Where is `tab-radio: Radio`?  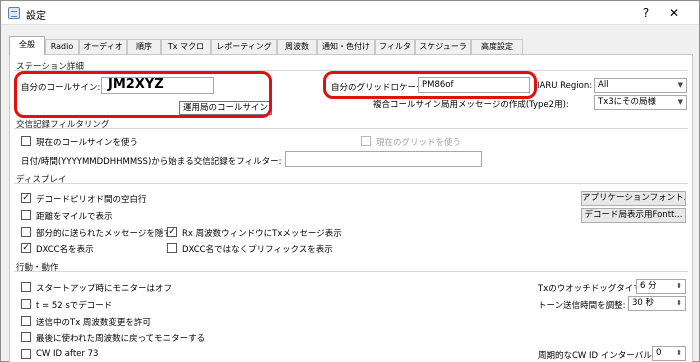 tab-radio: Radio is located at coordinates (62, 46).